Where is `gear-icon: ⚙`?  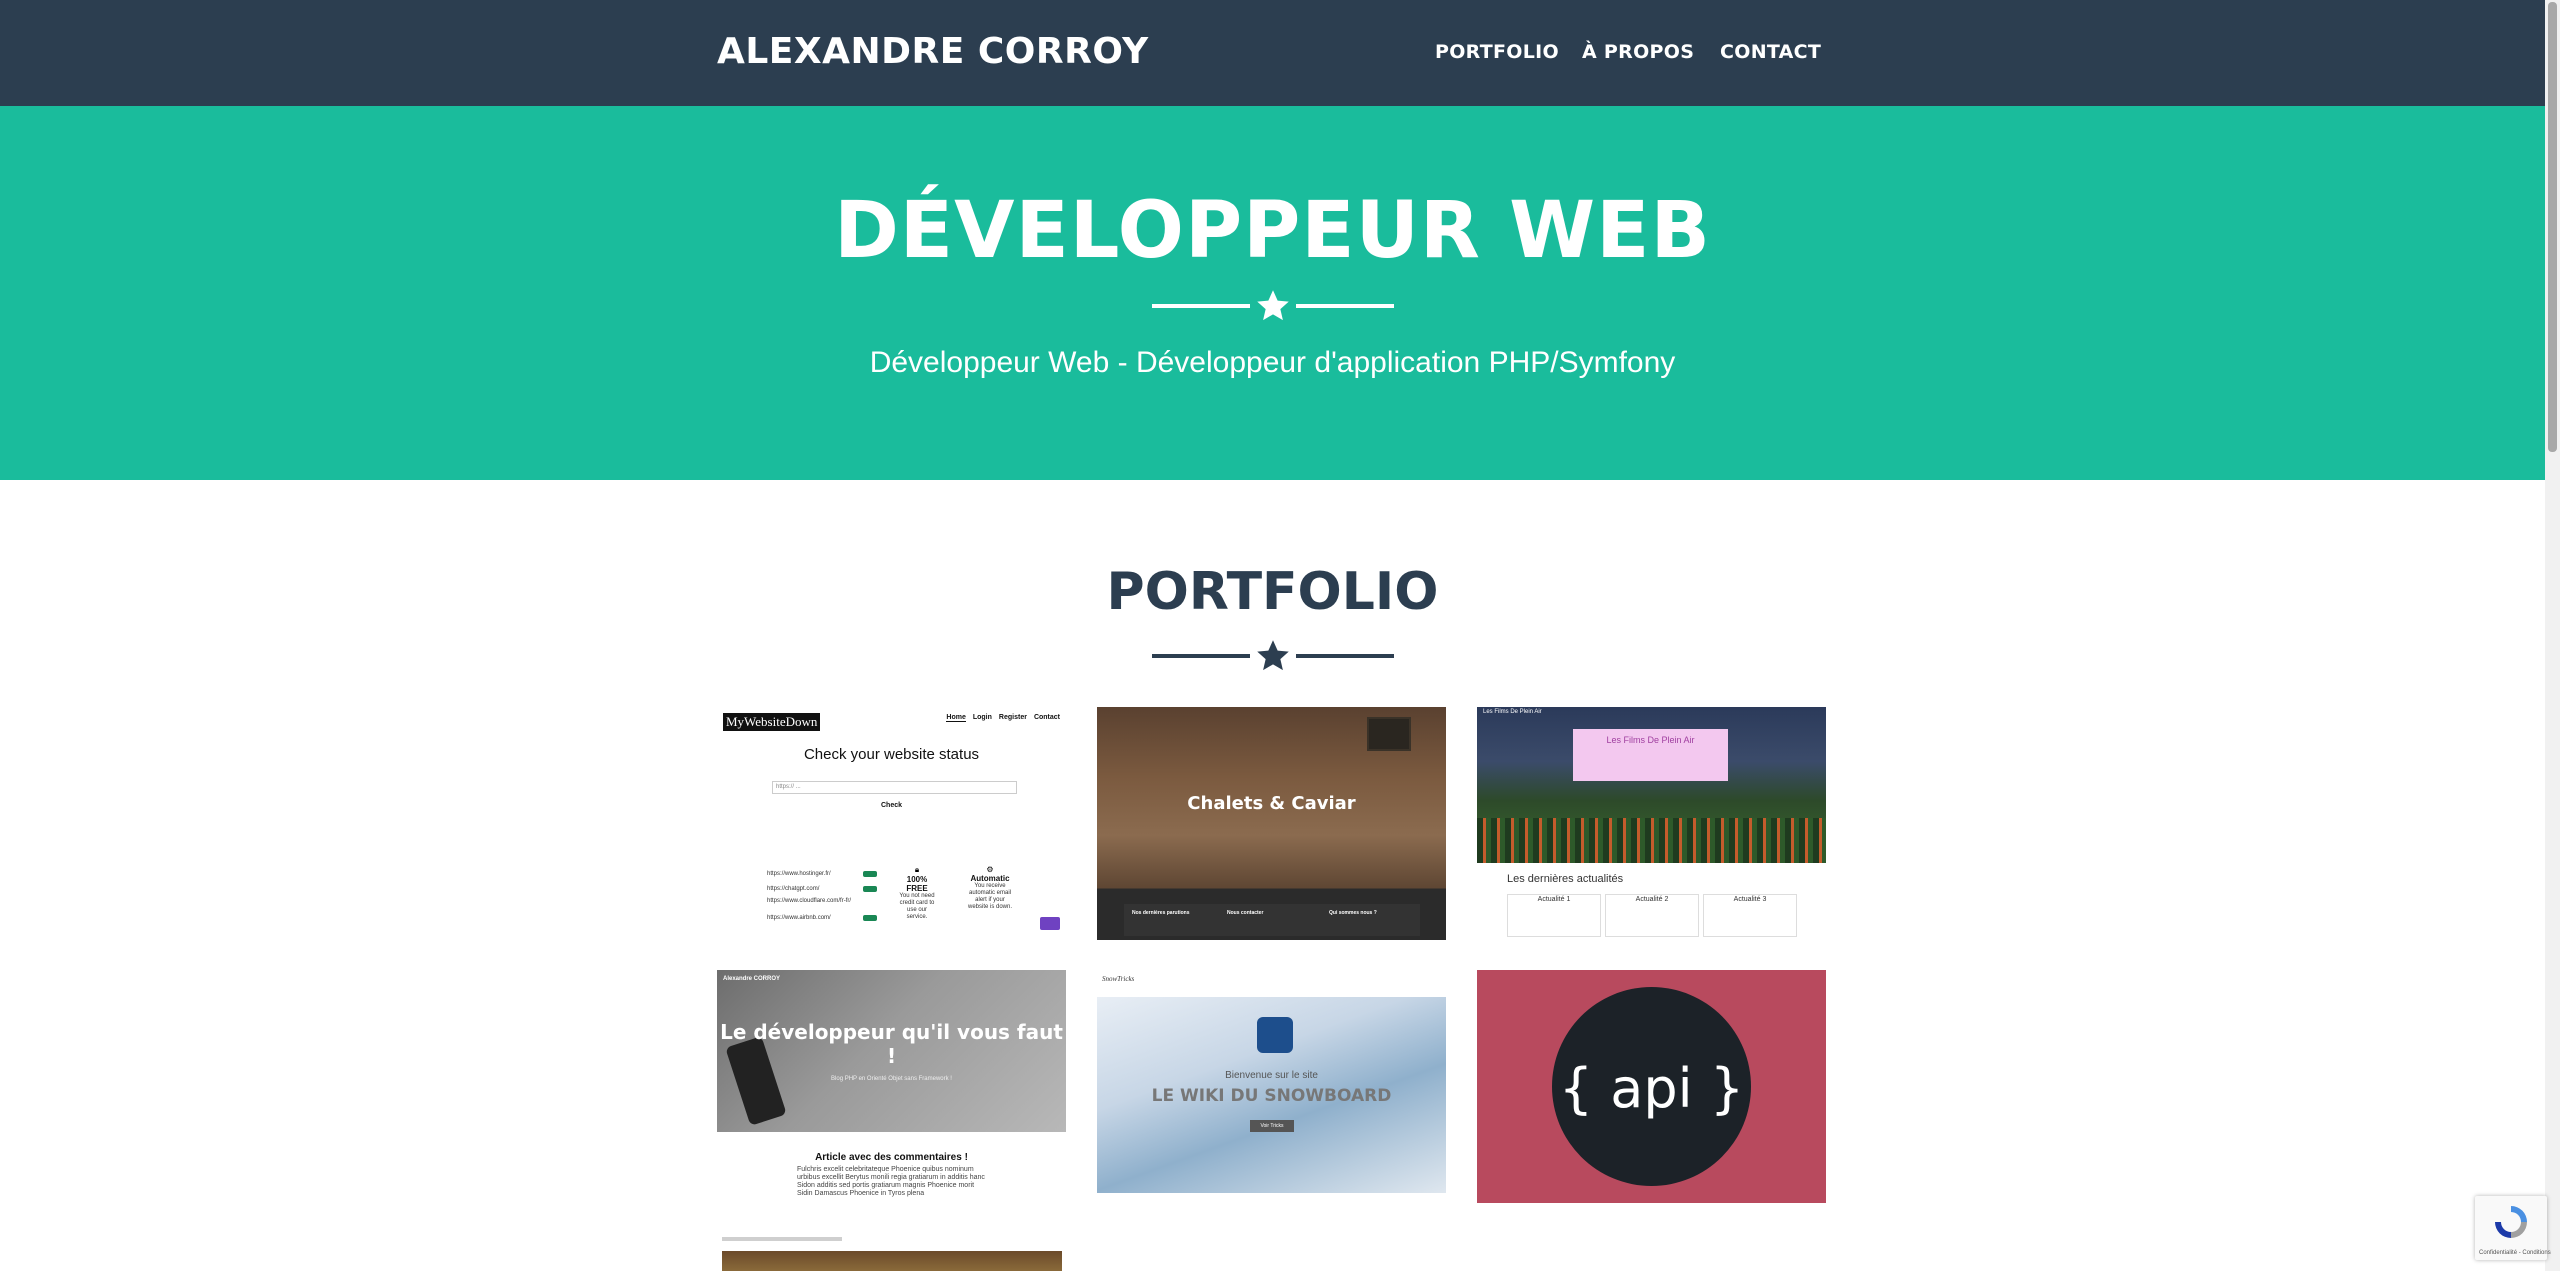
gear-icon: ⚙ is located at coordinates (990, 869).